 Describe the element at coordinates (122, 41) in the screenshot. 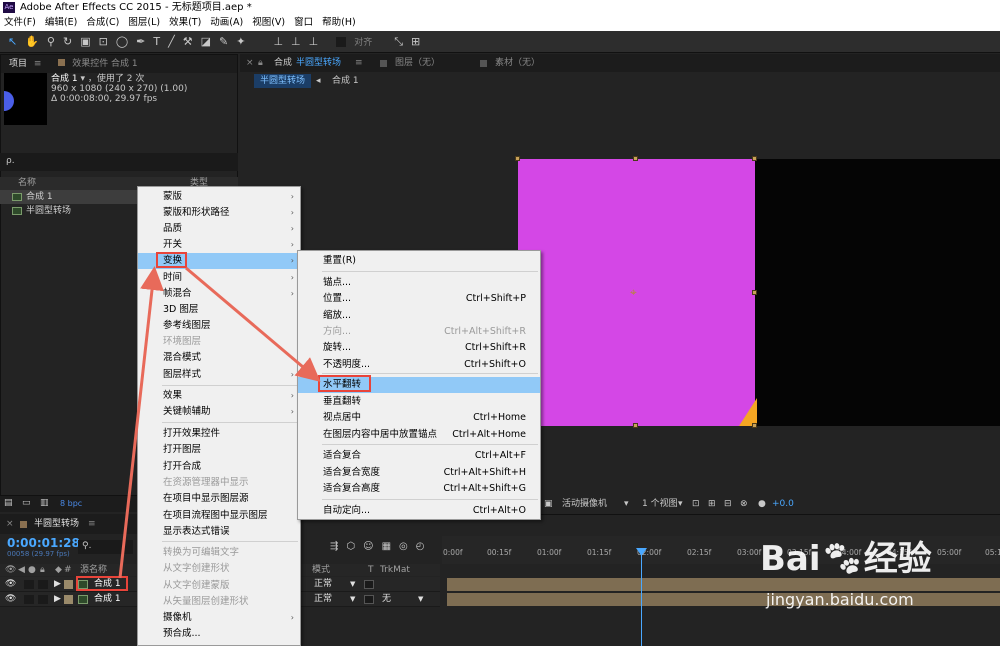

I see `ellipse-tool-icon: ◯` at that location.